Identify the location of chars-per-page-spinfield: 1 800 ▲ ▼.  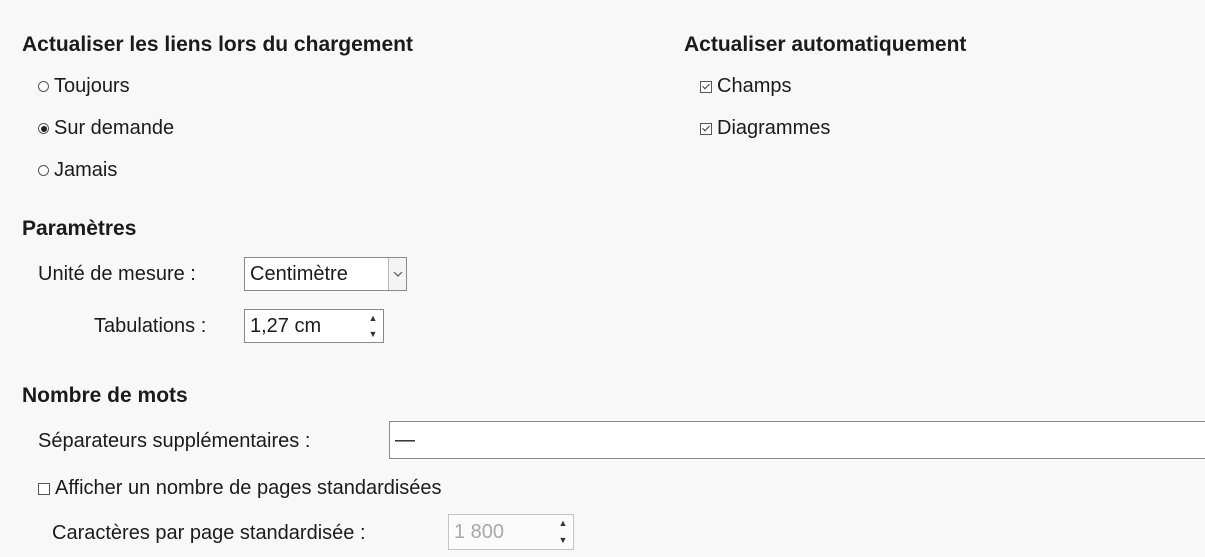
(511, 532).